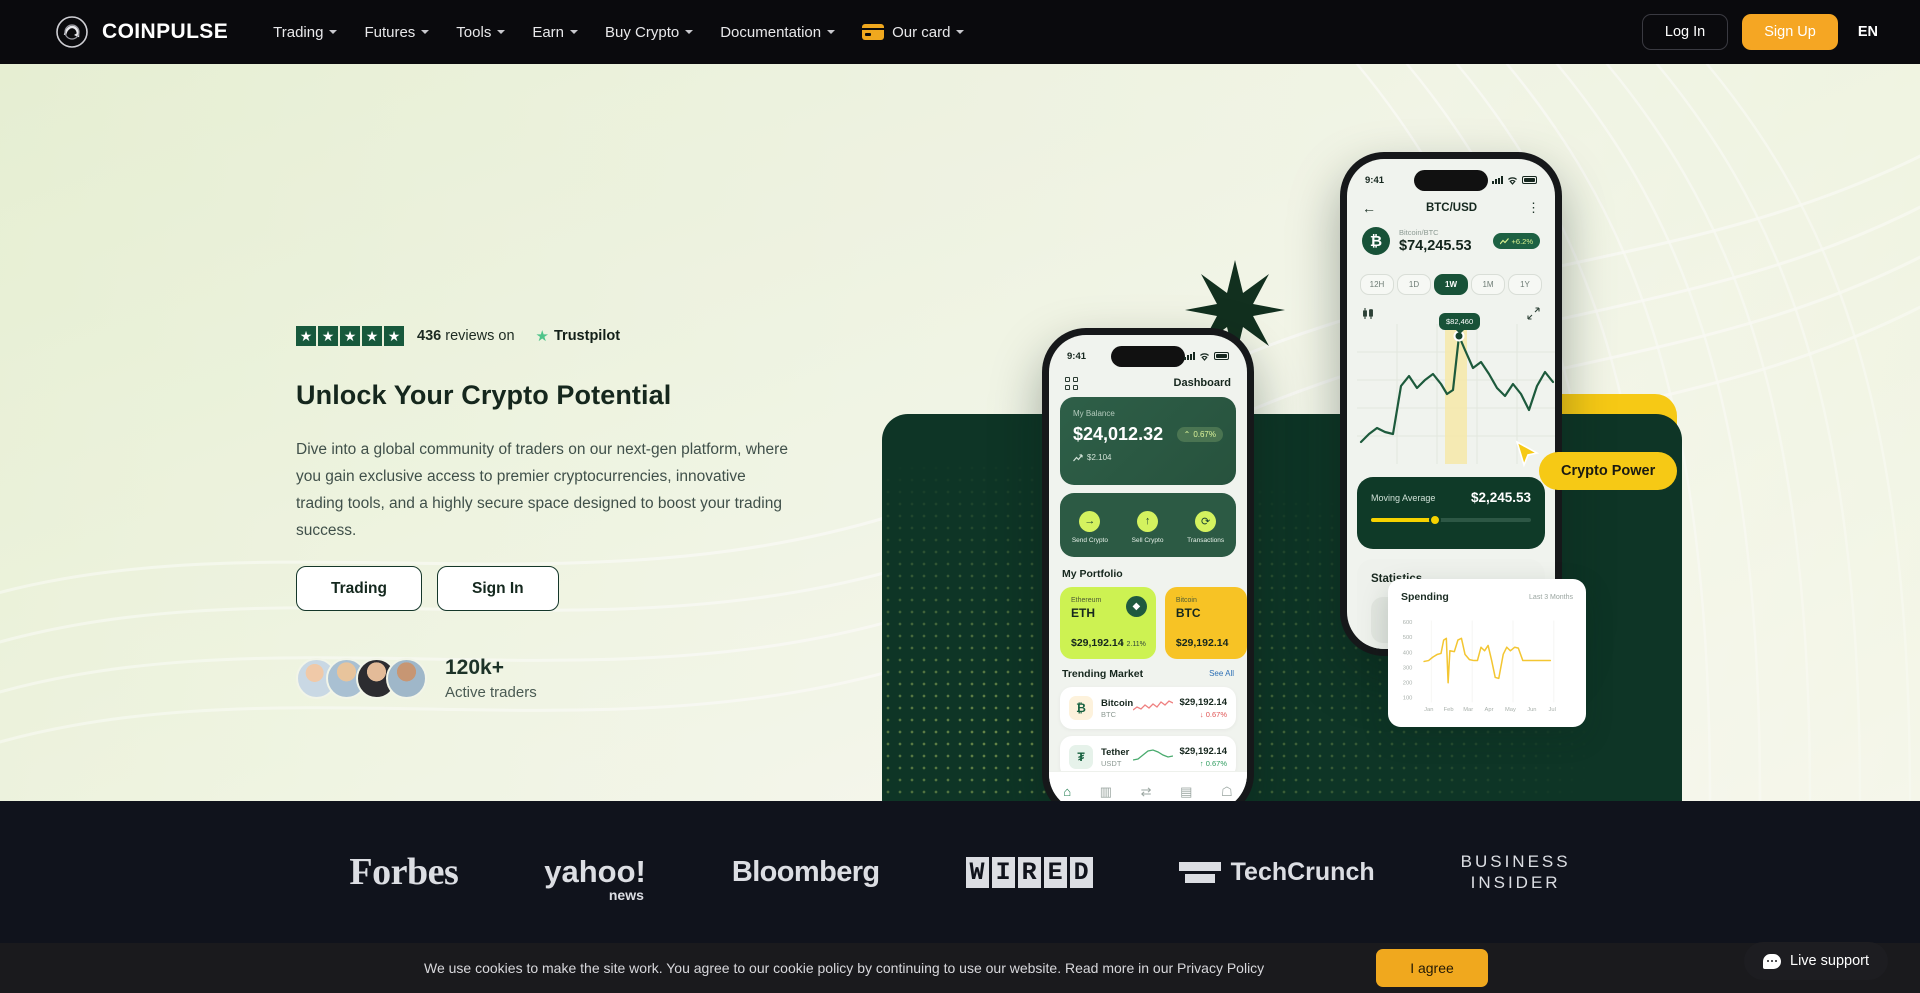 This screenshot has height=993, width=1920. I want to click on coin-change: ↑ 2.11%, so click(1133, 644).